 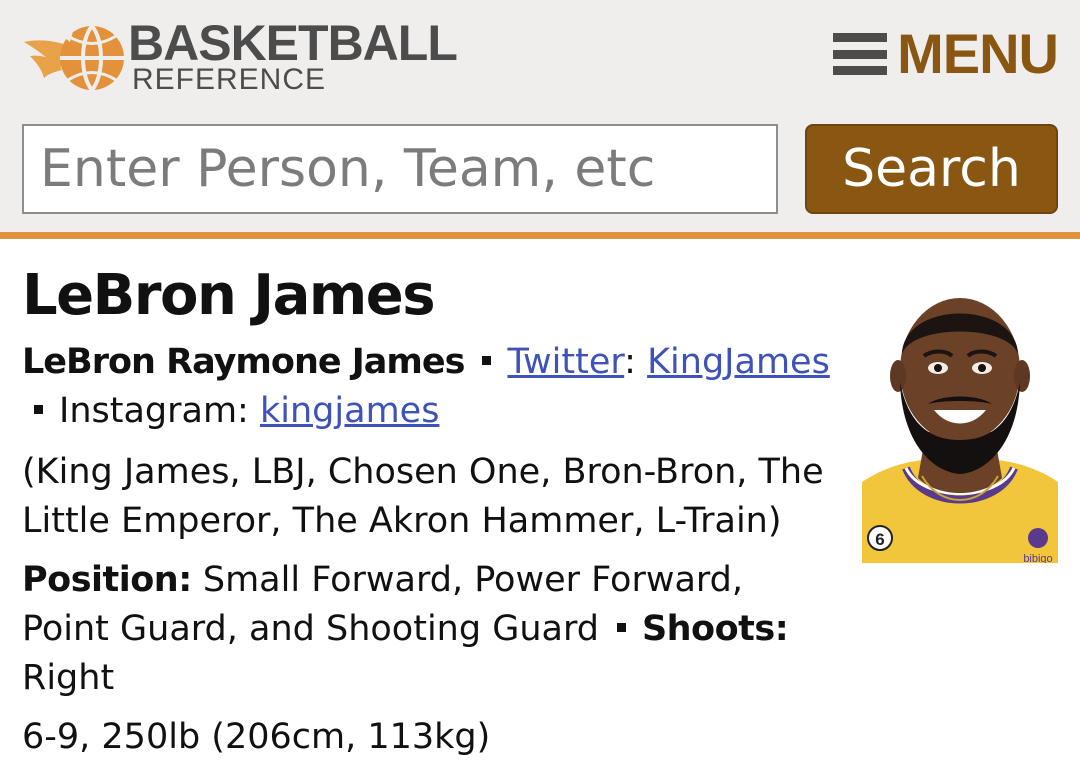 I want to click on shoots-value: Right, so click(x=68, y=678).